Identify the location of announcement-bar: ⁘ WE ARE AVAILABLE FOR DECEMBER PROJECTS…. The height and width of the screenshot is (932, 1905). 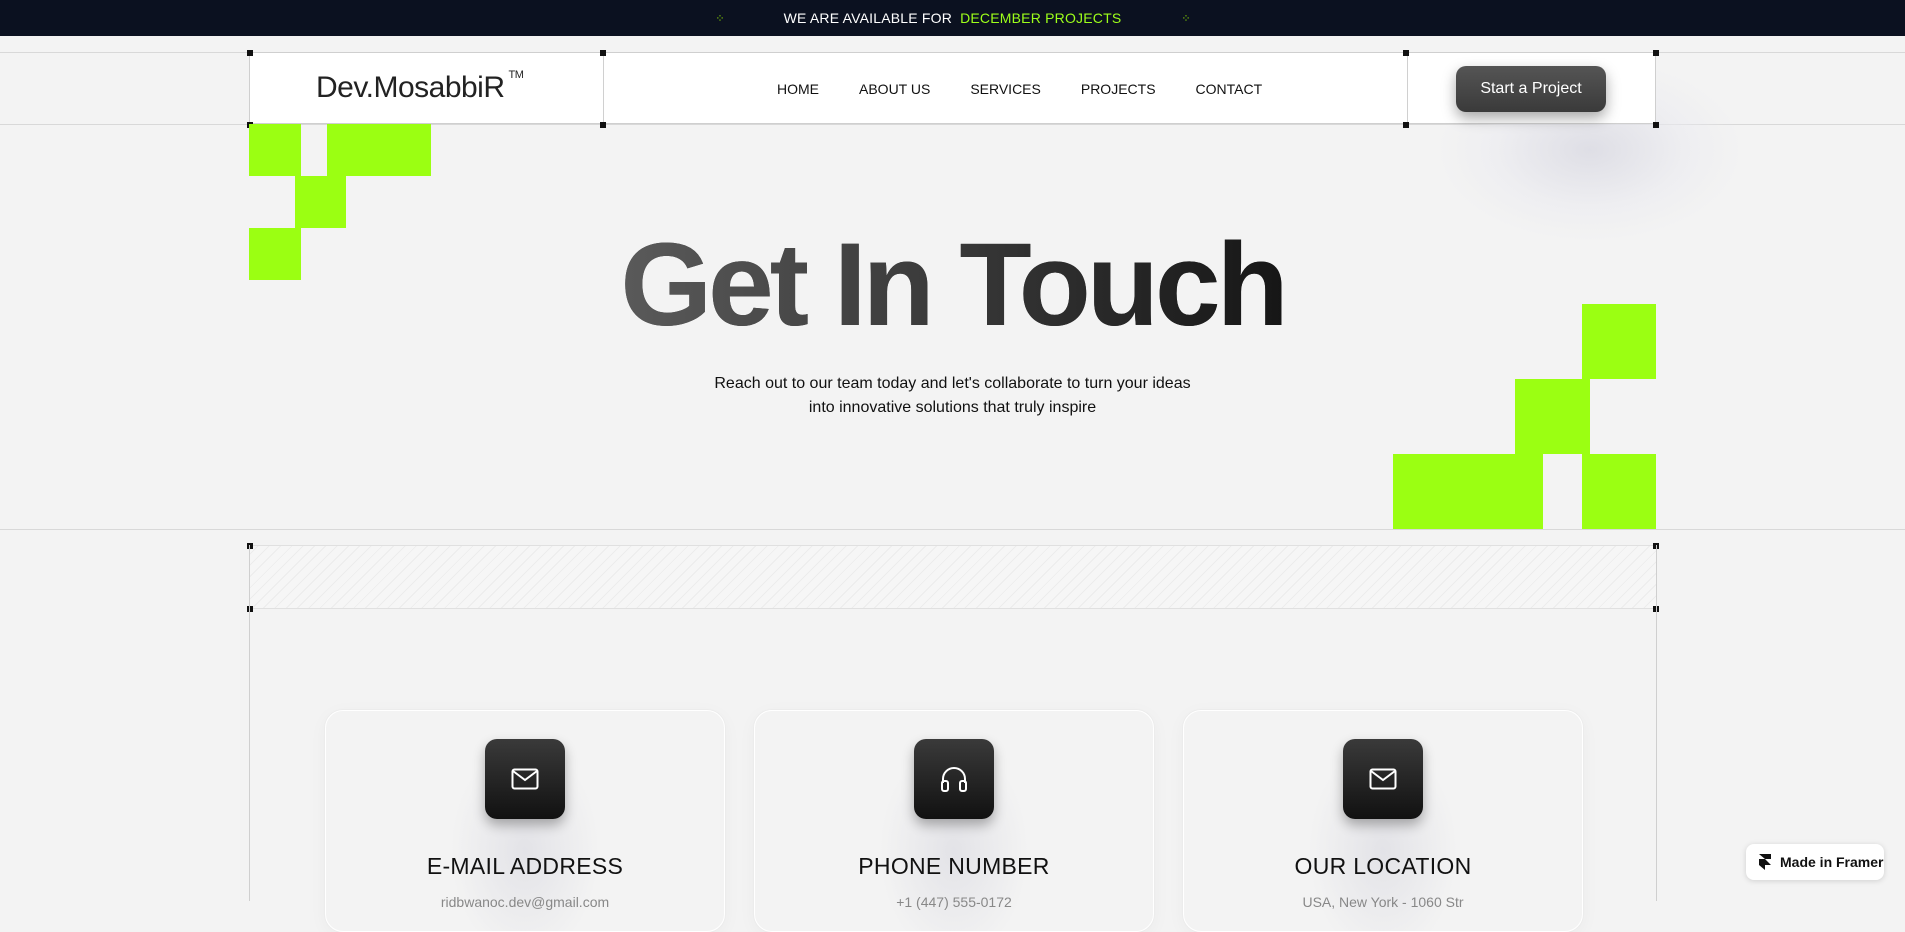
(952, 18).